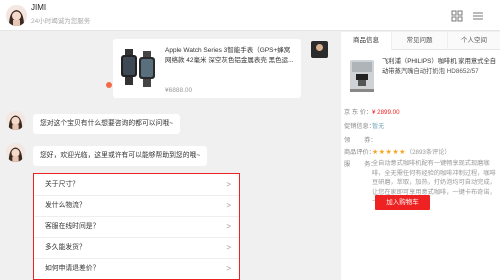 This screenshot has width=500, height=280. Describe the element at coordinates (362, 75) in the screenshot. I see `coffee-machine-image` at that location.